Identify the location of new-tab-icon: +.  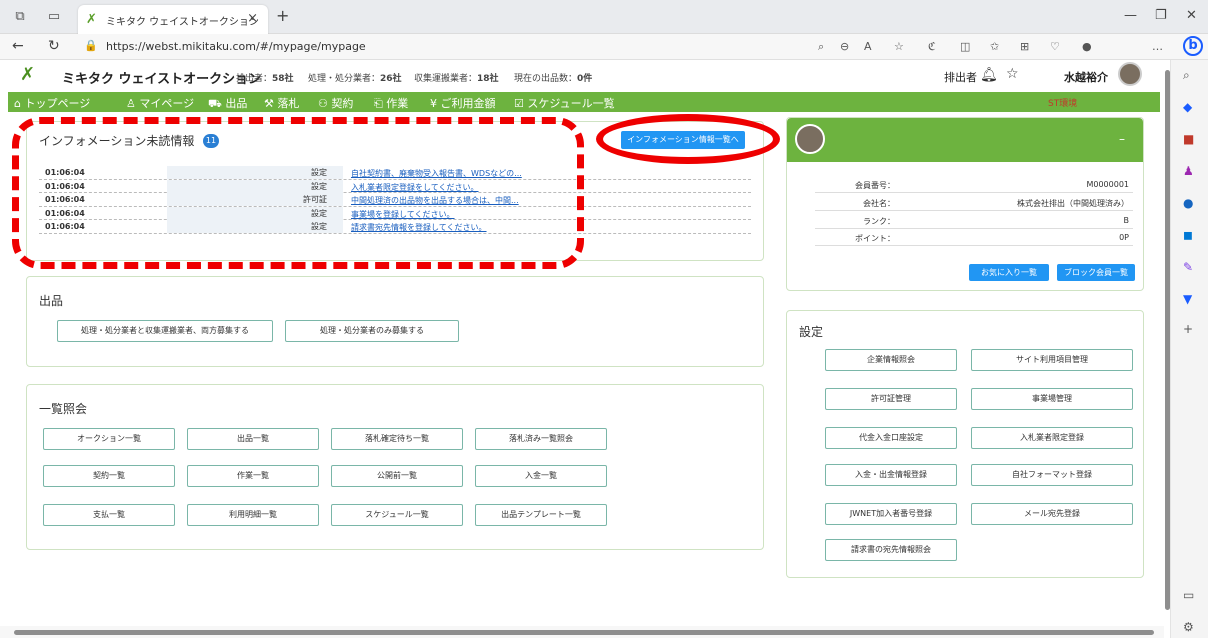
(282, 15).